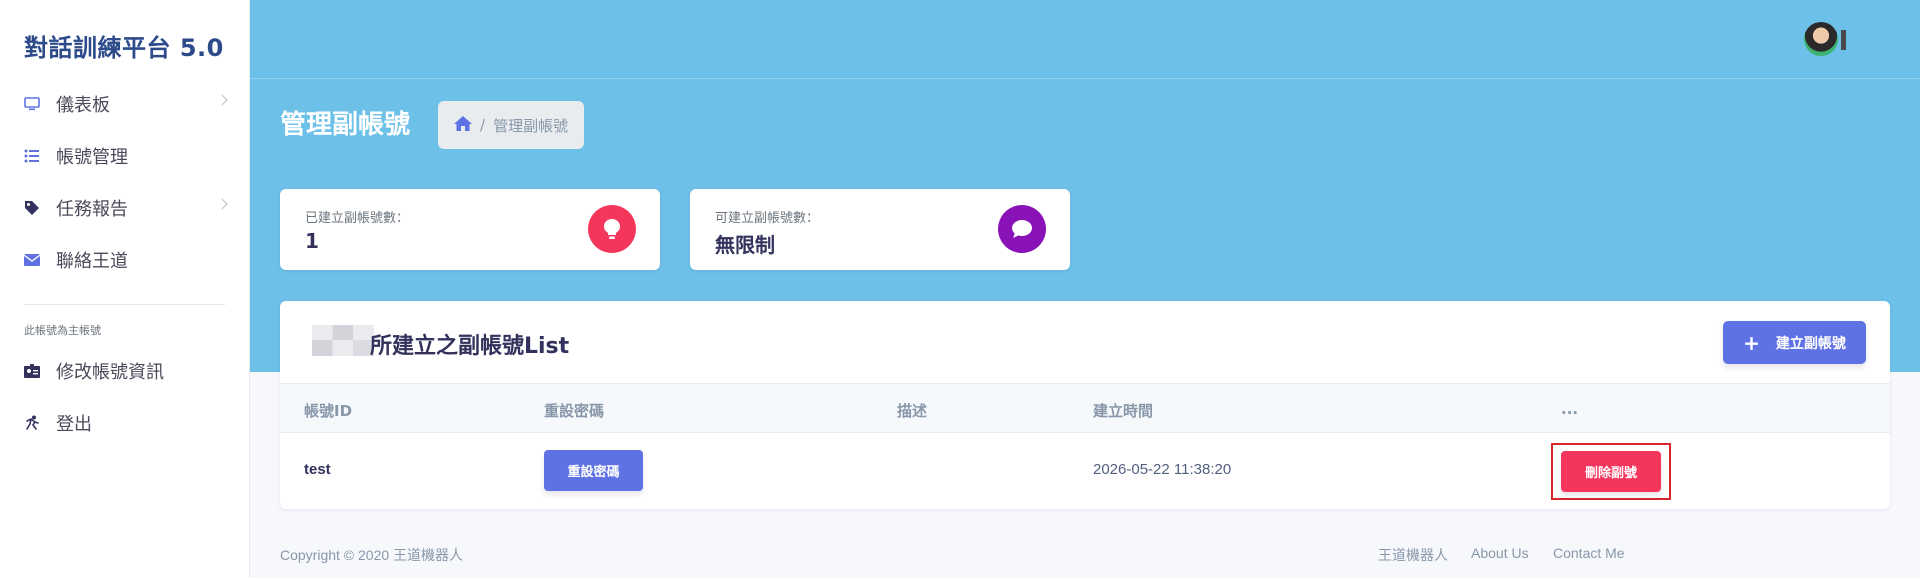 The height and width of the screenshot is (578, 1920). Describe the element at coordinates (125, 423) in the screenshot. I see `sidebar-item-logout: 登出` at that location.